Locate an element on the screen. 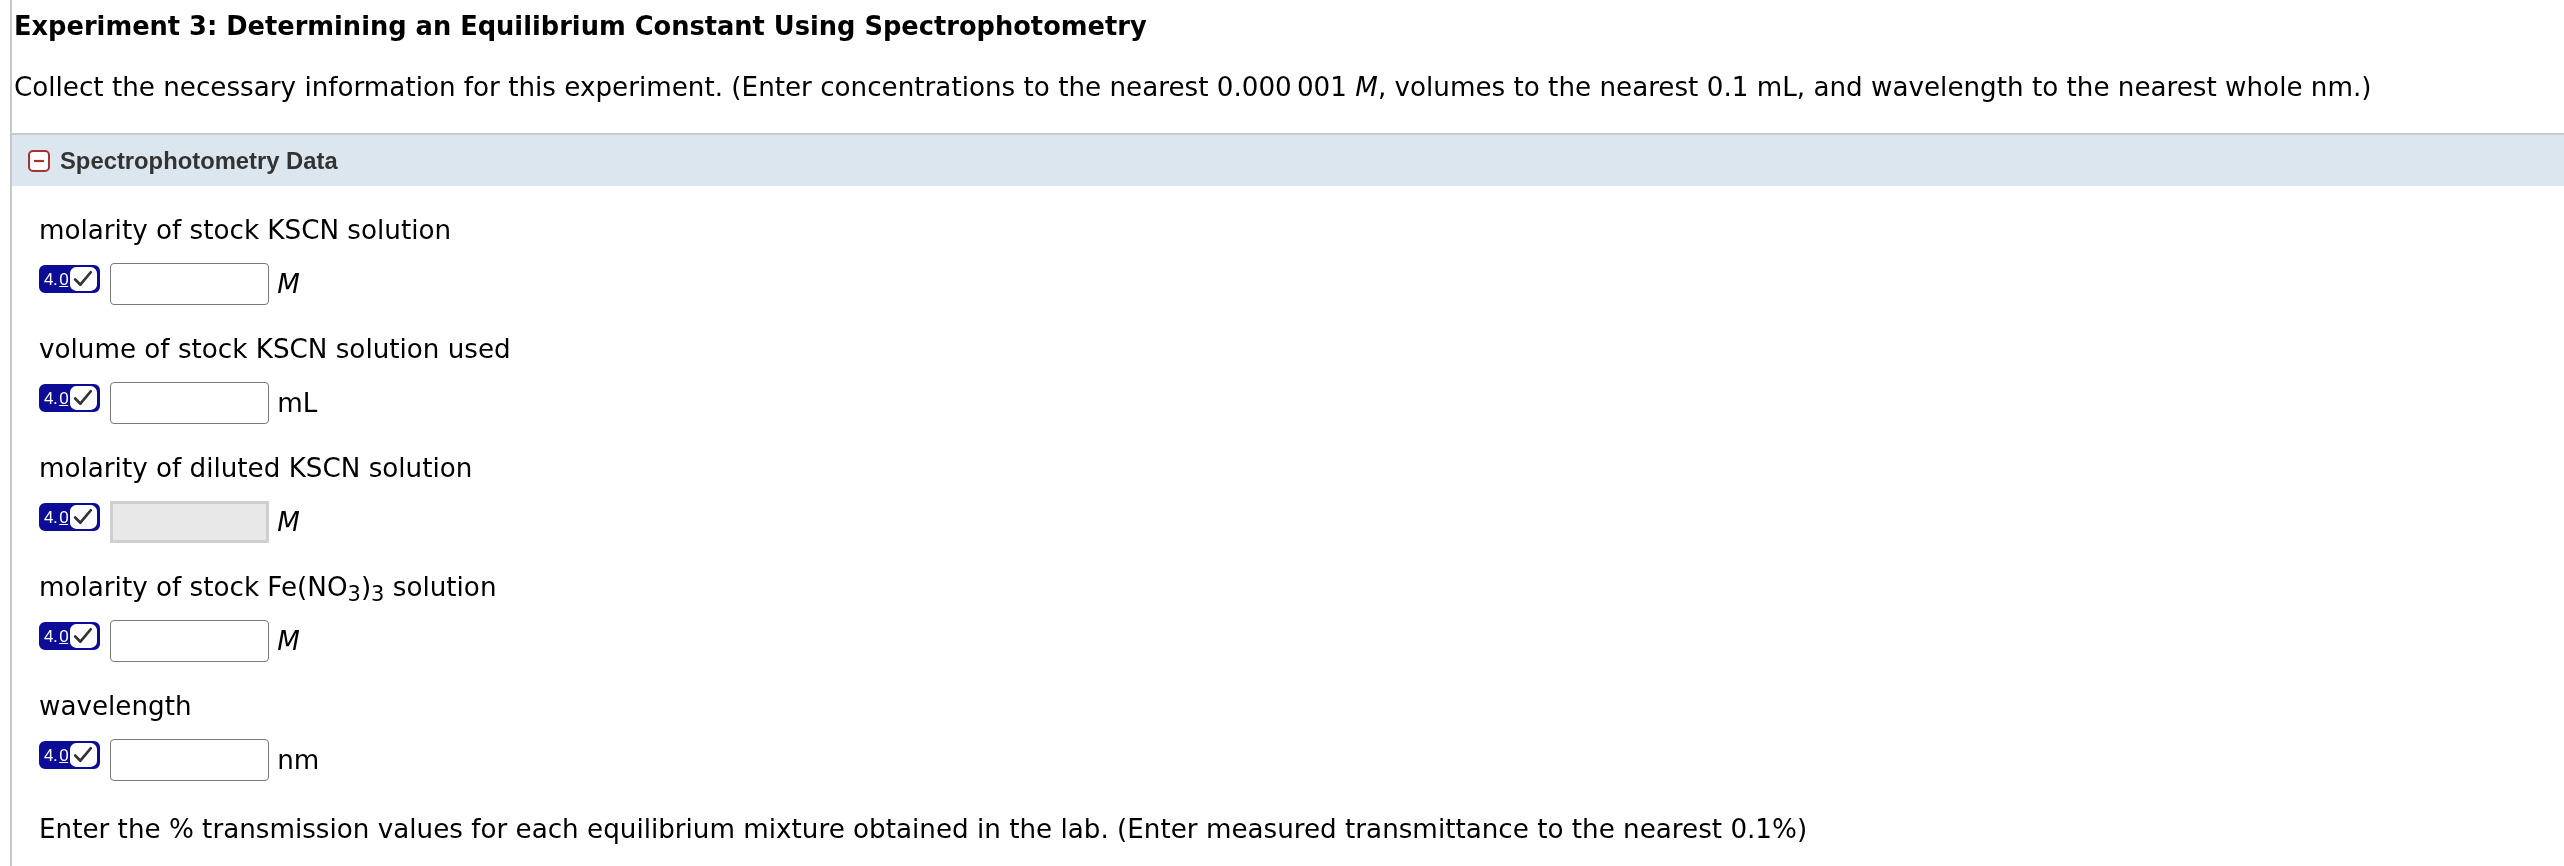  field-label: molarity of stock Fe(NO$_{3}$)$_{3}$ solution is located at coordinates (268, 587).